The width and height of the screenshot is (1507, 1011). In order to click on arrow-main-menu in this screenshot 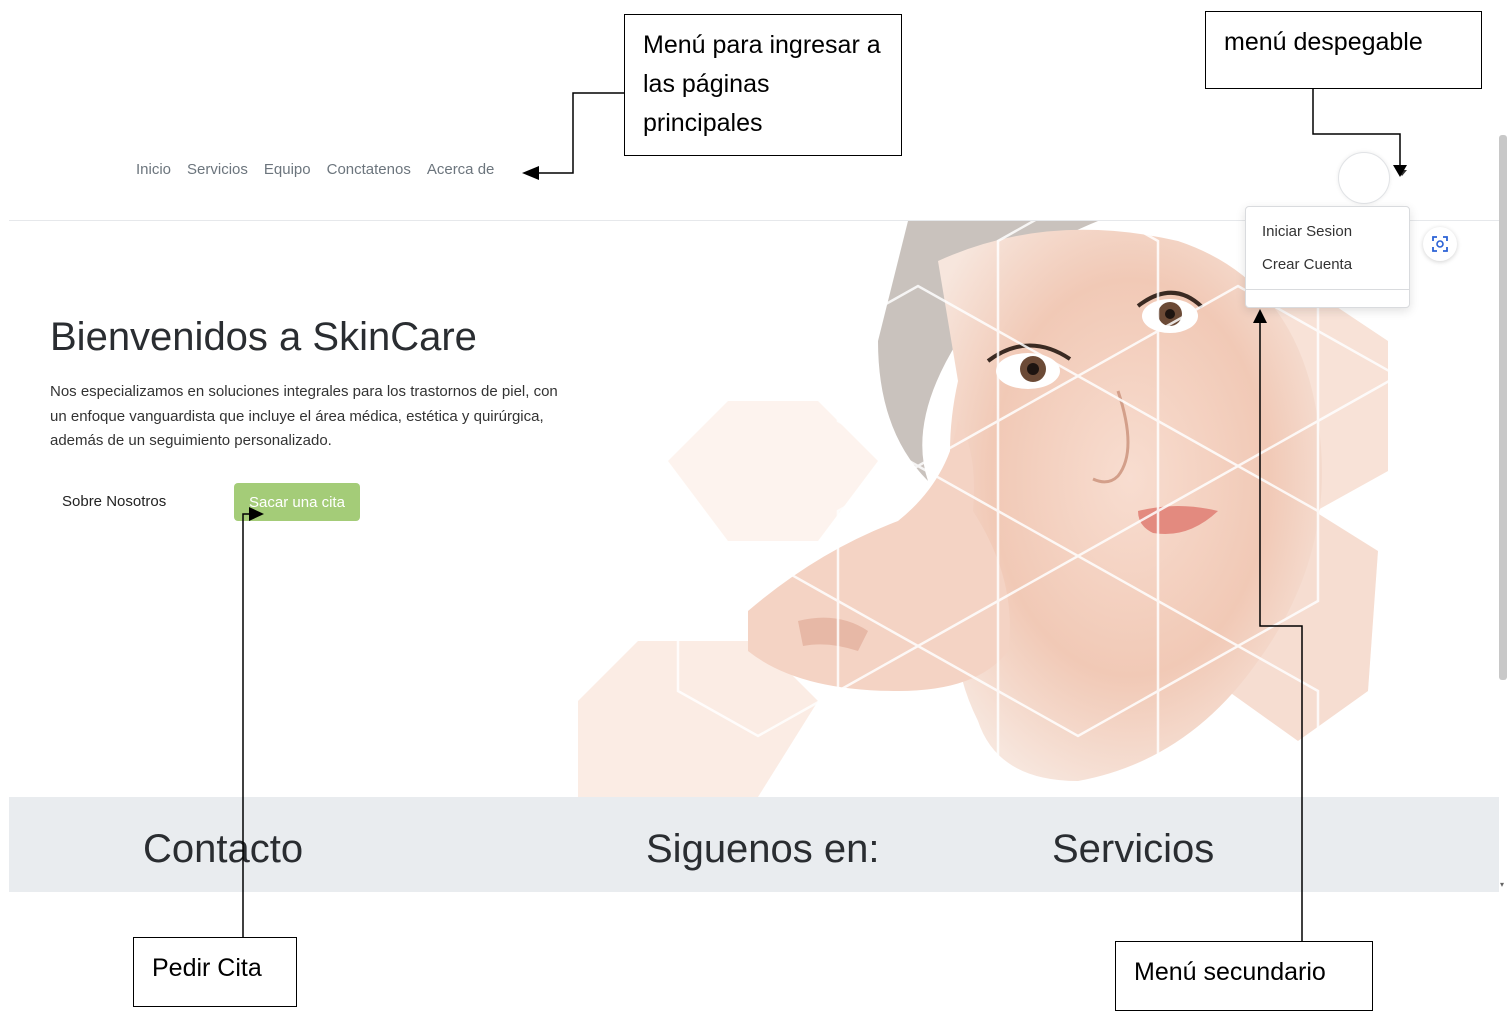, I will do `click(581, 133)`.